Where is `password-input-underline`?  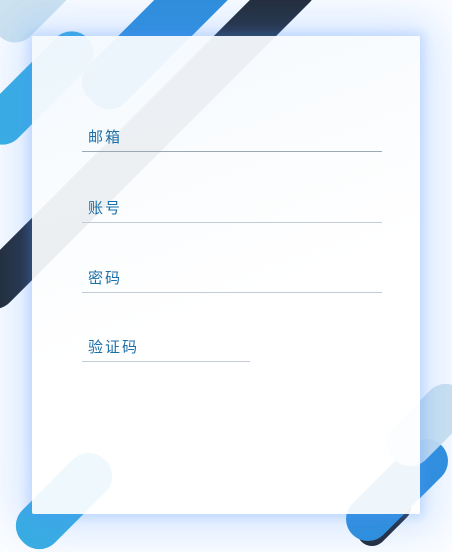 password-input-underline is located at coordinates (232, 292).